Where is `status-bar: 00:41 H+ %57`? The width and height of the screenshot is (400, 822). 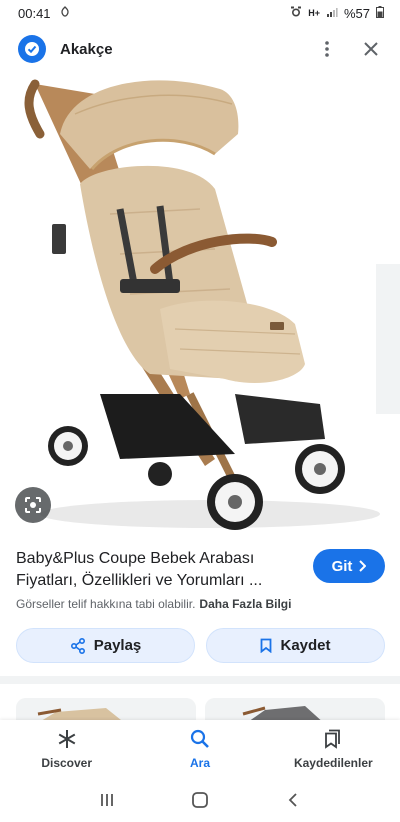 status-bar: 00:41 H+ %57 is located at coordinates (200, 13).